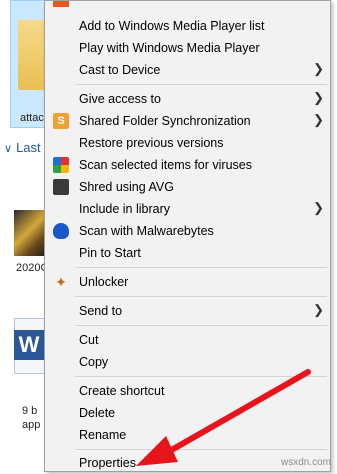 The height and width of the screenshot is (474, 337). What do you see at coordinates (8, 149) in the screenshot?
I see `chevron-down-icon: ∨` at bounding box center [8, 149].